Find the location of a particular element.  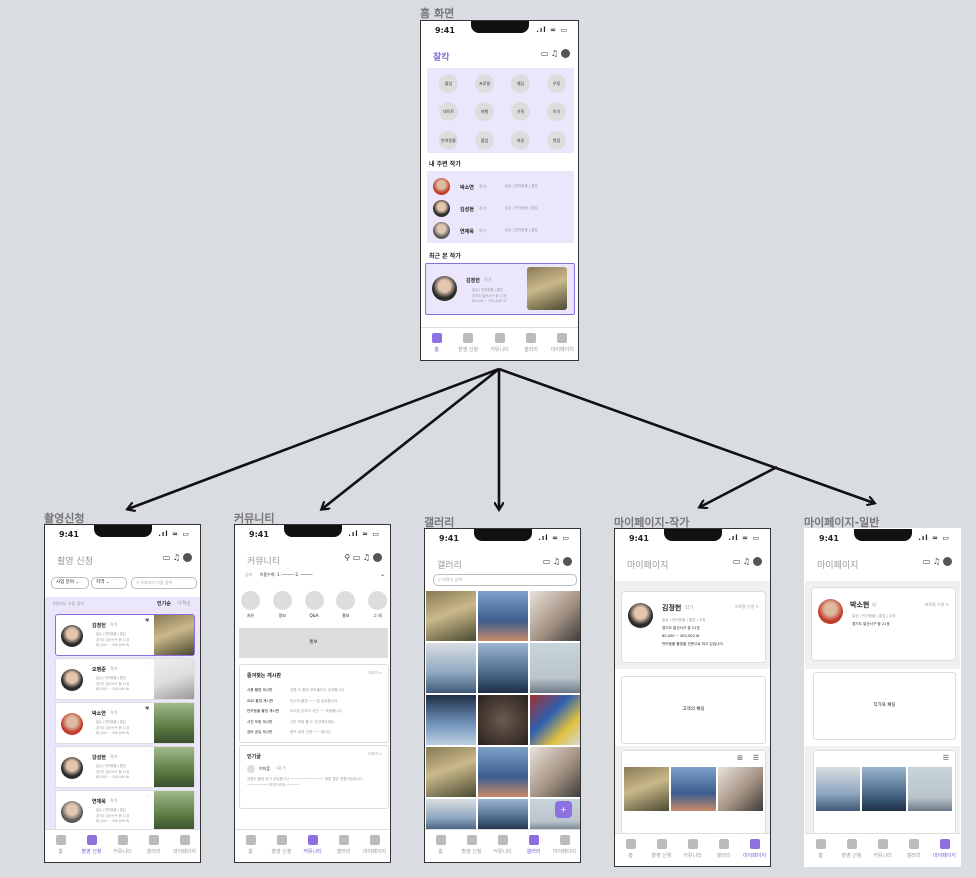

board-shortcut: 그 외 is located at coordinates (377, 607).